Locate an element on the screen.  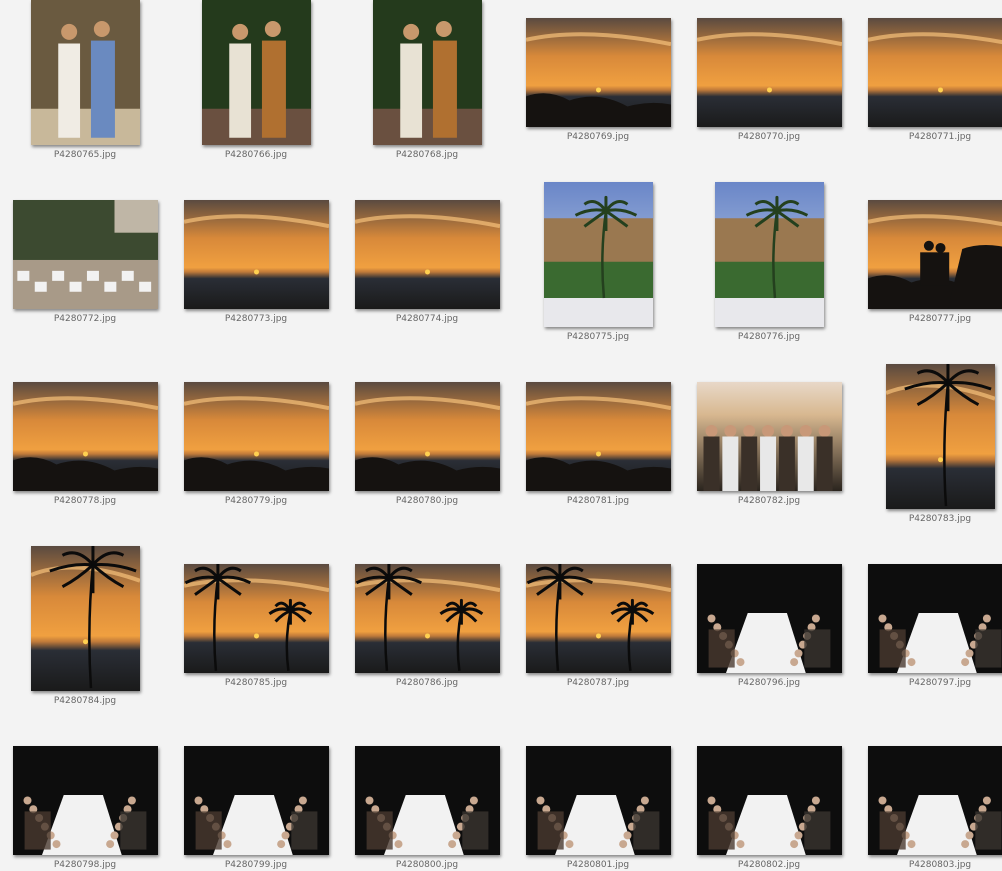
thumbnail-filename: P4280782.jpg is located at coordinates (769, 501).